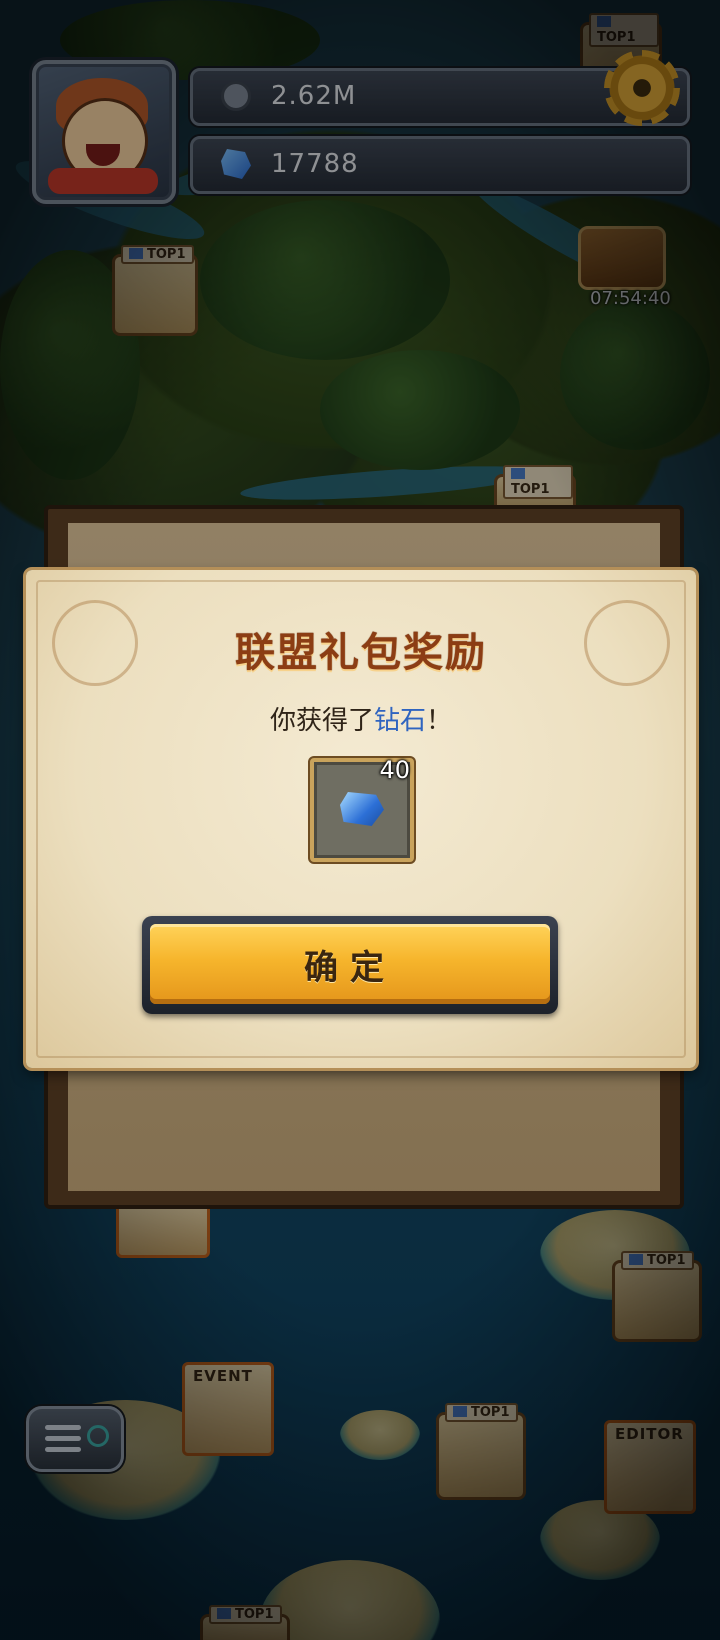 This screenshot has height=1640, width=720. Describe the element at coordinates (399, 721) in the screenshot. I see `message-item: 钻石` at that location.